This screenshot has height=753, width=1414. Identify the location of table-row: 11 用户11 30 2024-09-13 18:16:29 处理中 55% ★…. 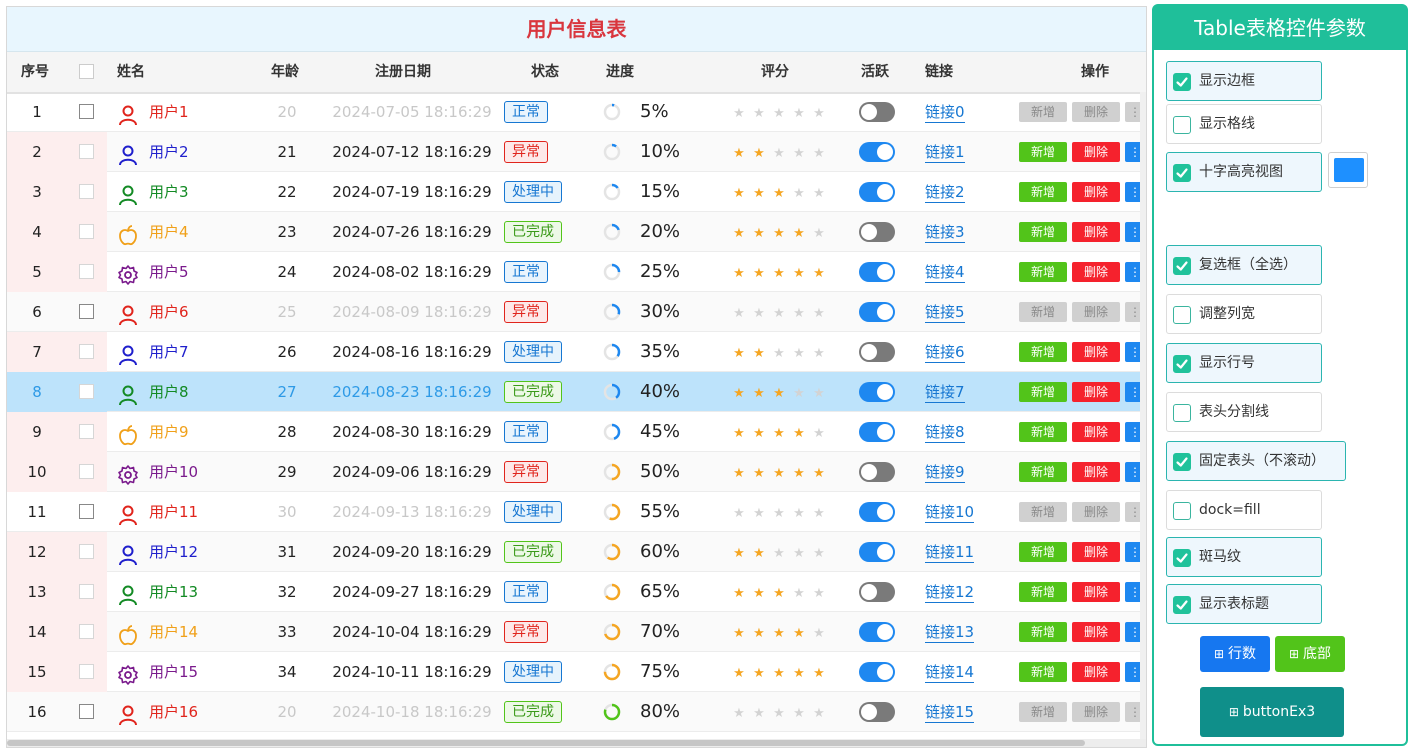
(576, 512).